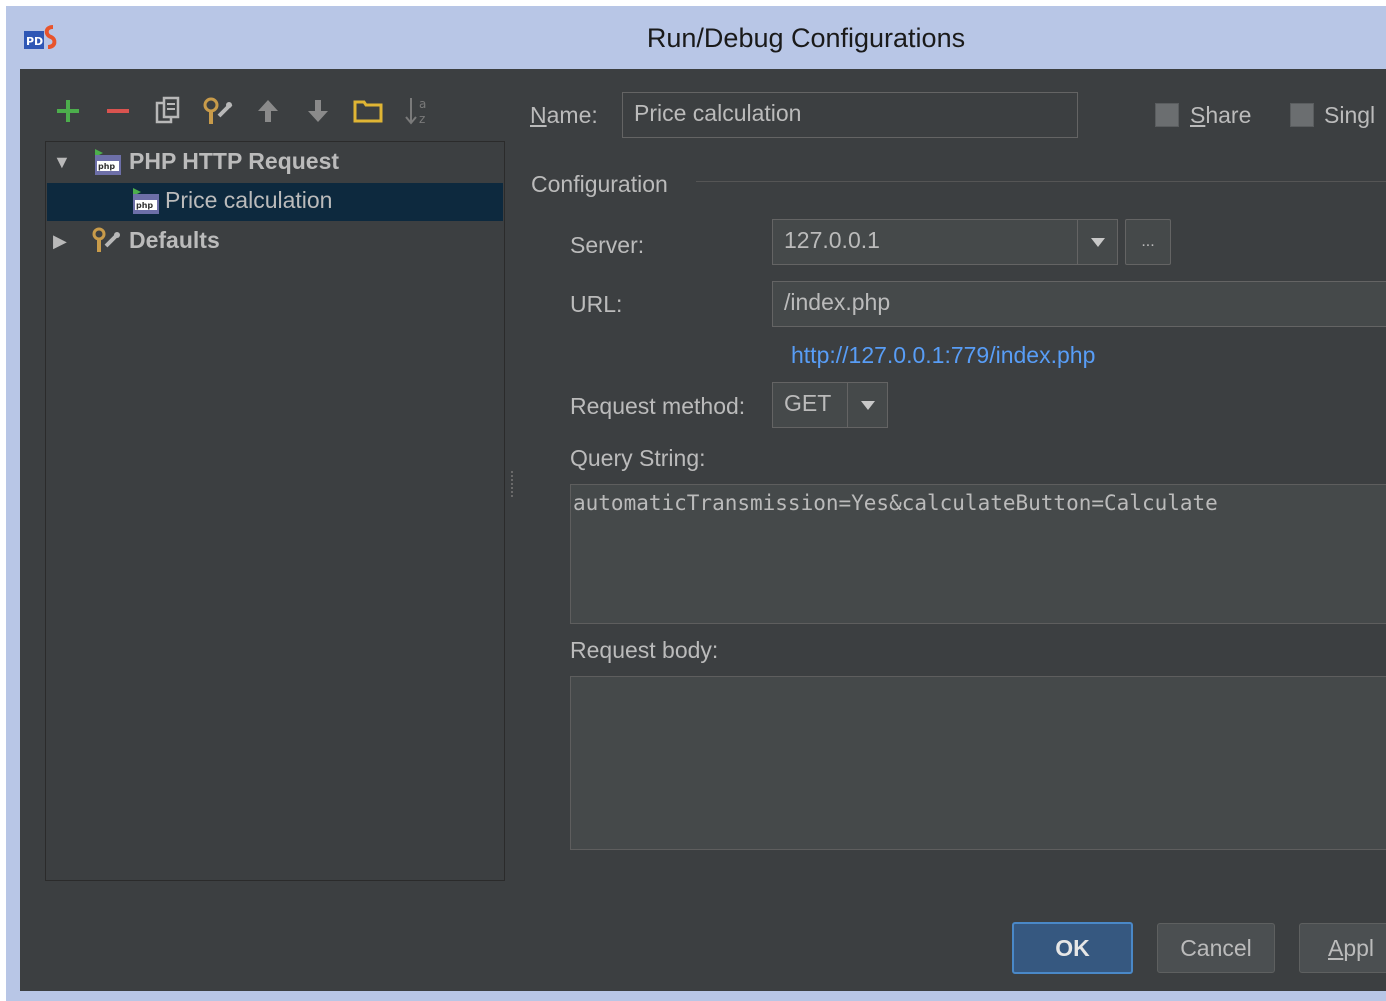 This screenshot has height=1001, width=1386. I want to click on remove-icon, so click(118, 111).